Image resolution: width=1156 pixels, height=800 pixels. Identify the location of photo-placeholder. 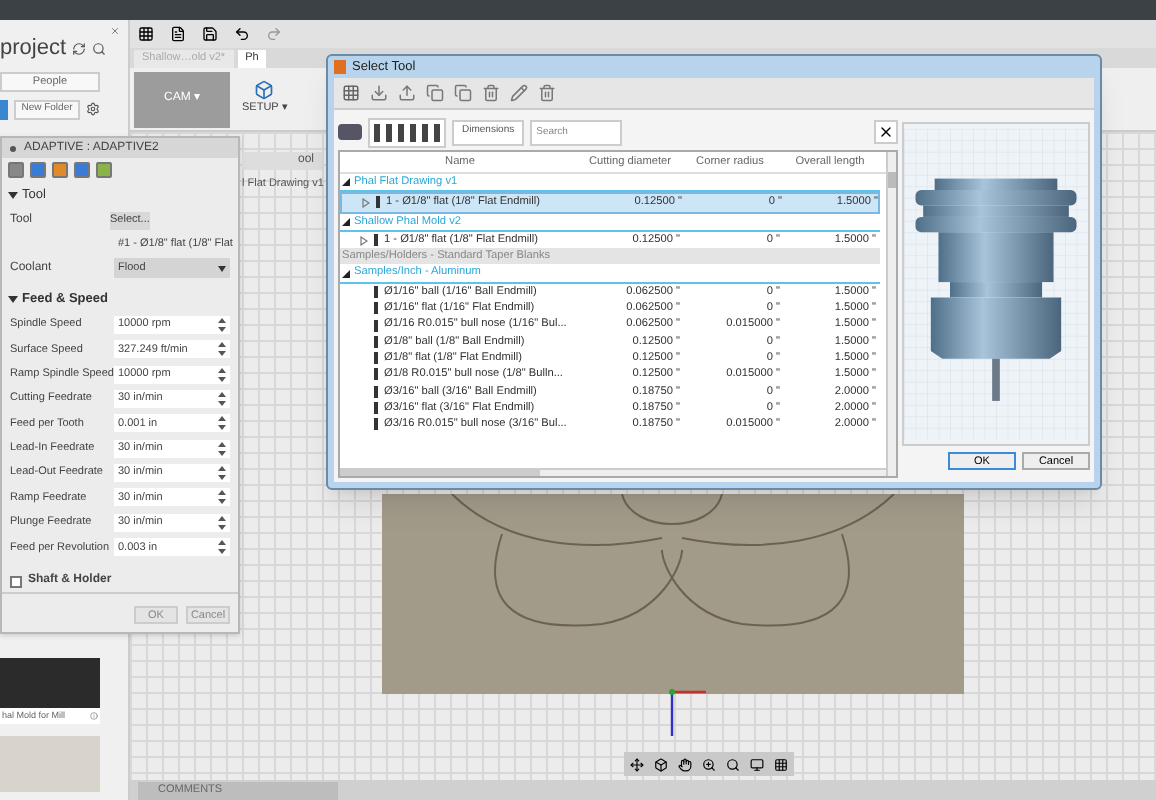
(50, 683).